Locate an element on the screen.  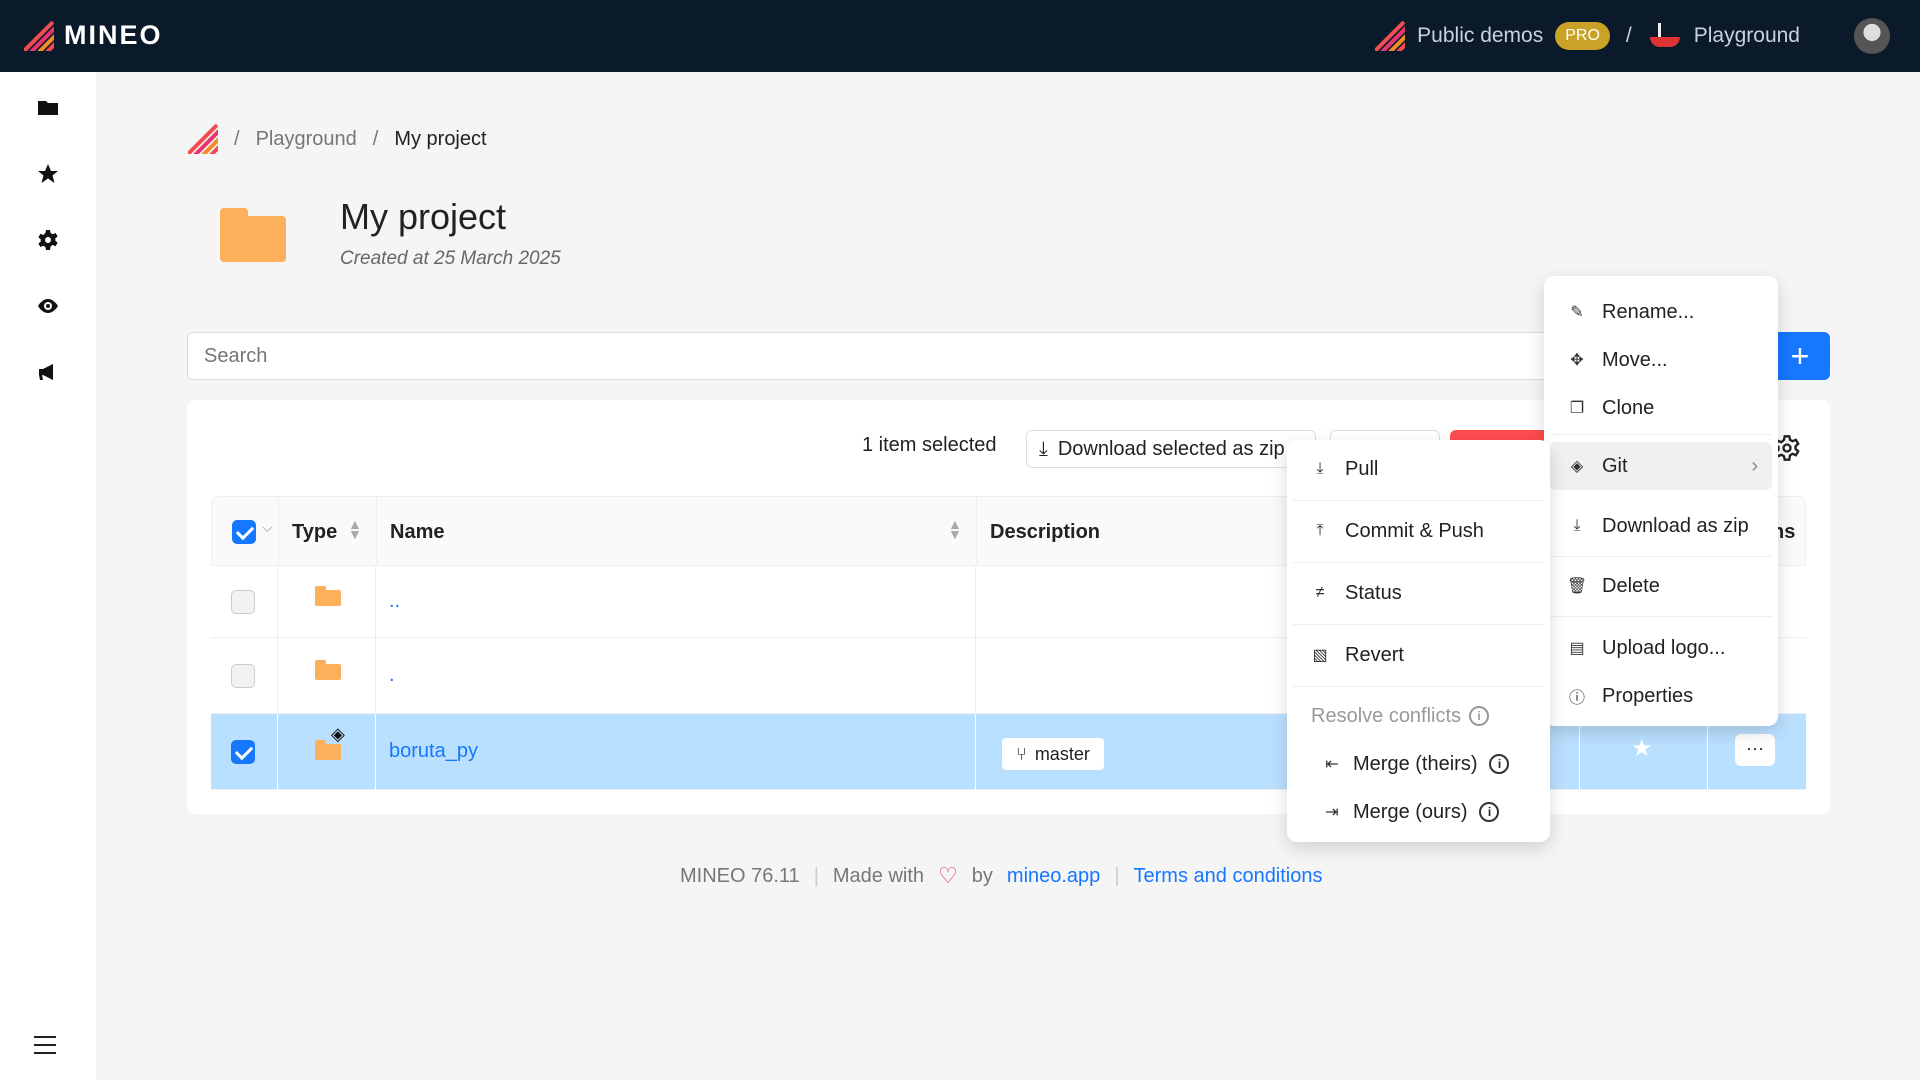
sort-name-icon: ▲ ▼ is located at coordinates (955, 529).